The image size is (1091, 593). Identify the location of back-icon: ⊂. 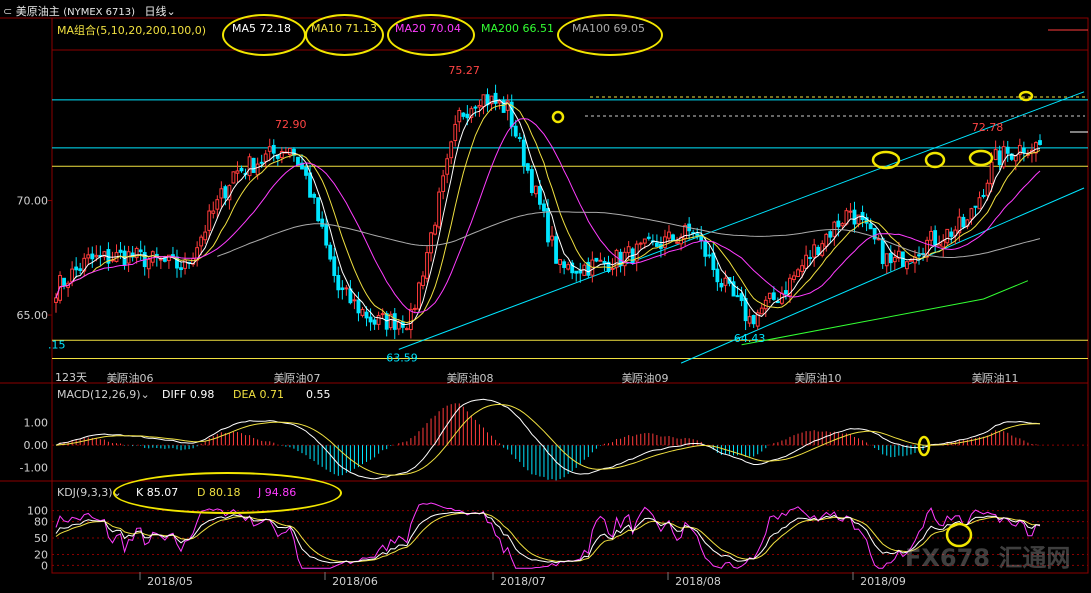
(7, 11).